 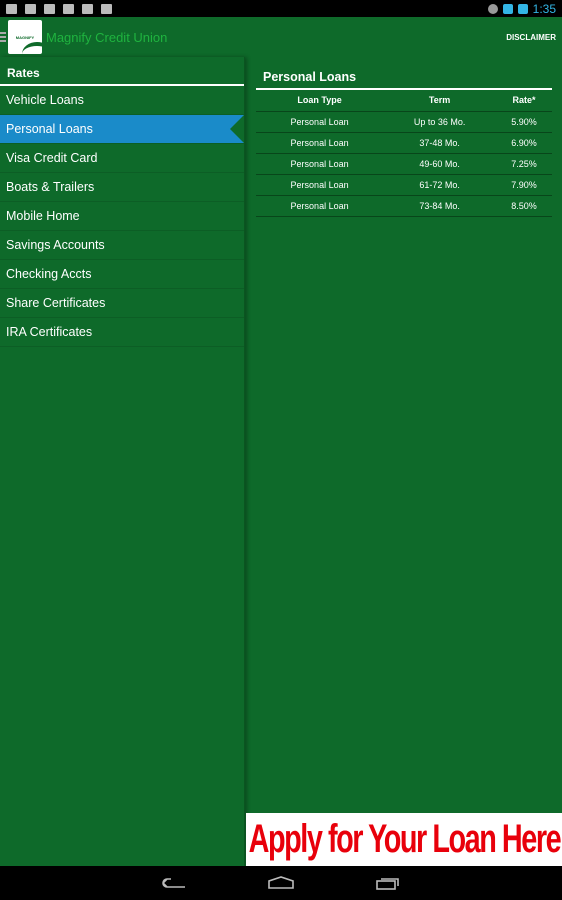 What do you see at coordinates (310, 77) in the screenshot?
I see `panel-title: Personal Loans` at bounding box center [310, 77].